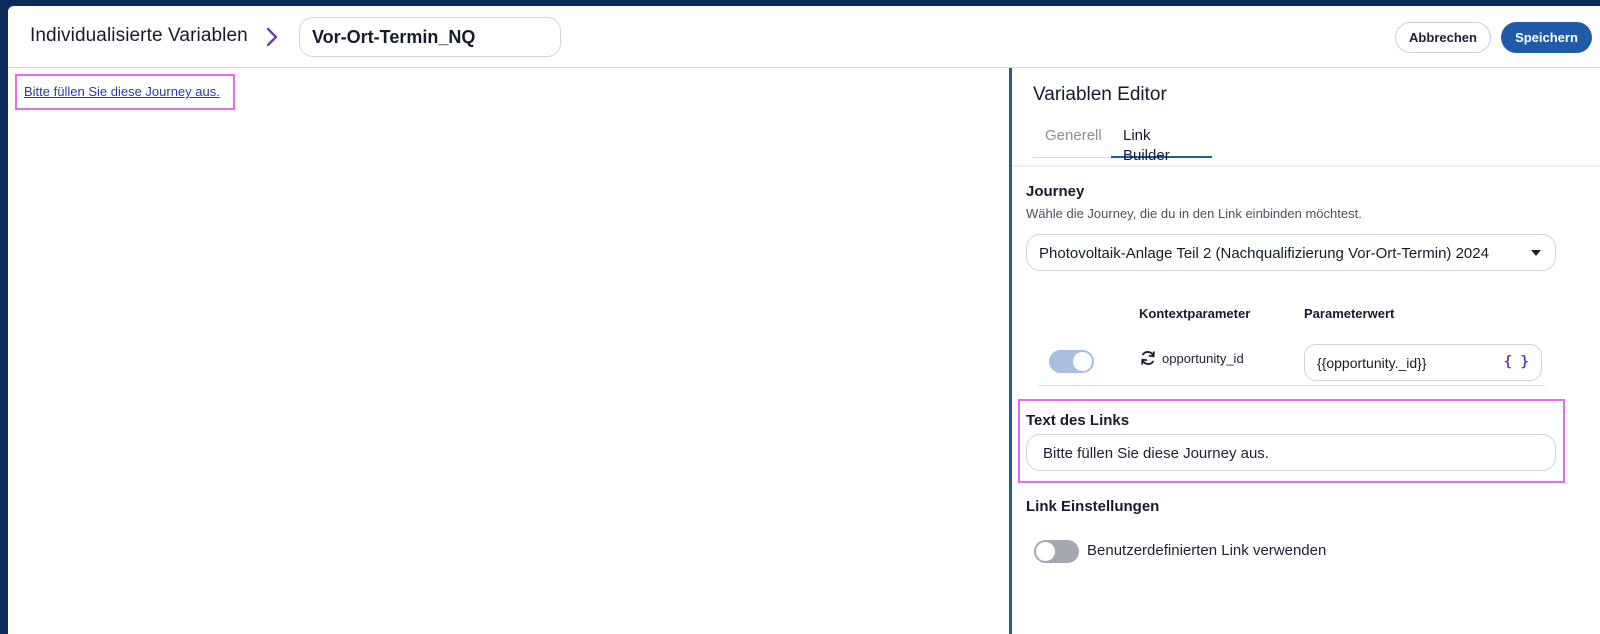 Image resolution: width=1600 pixels, height=634 pixels. I want to click on save-button: Speichern, so click(1546, 37).